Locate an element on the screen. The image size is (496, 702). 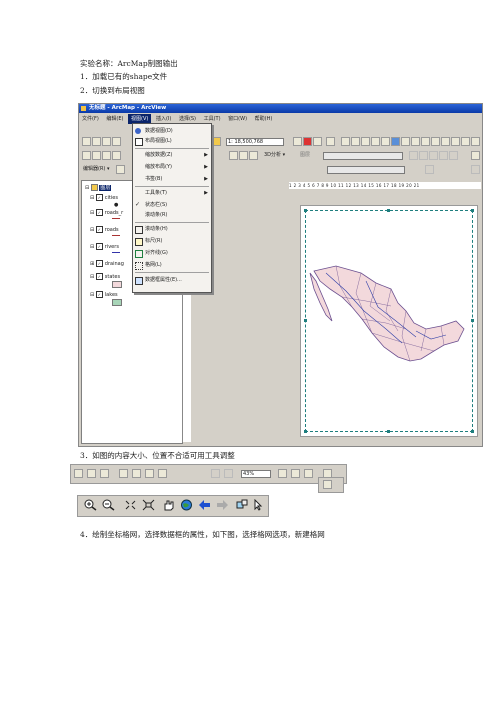
focus-frame-icon is located at coordinates (295, 473).